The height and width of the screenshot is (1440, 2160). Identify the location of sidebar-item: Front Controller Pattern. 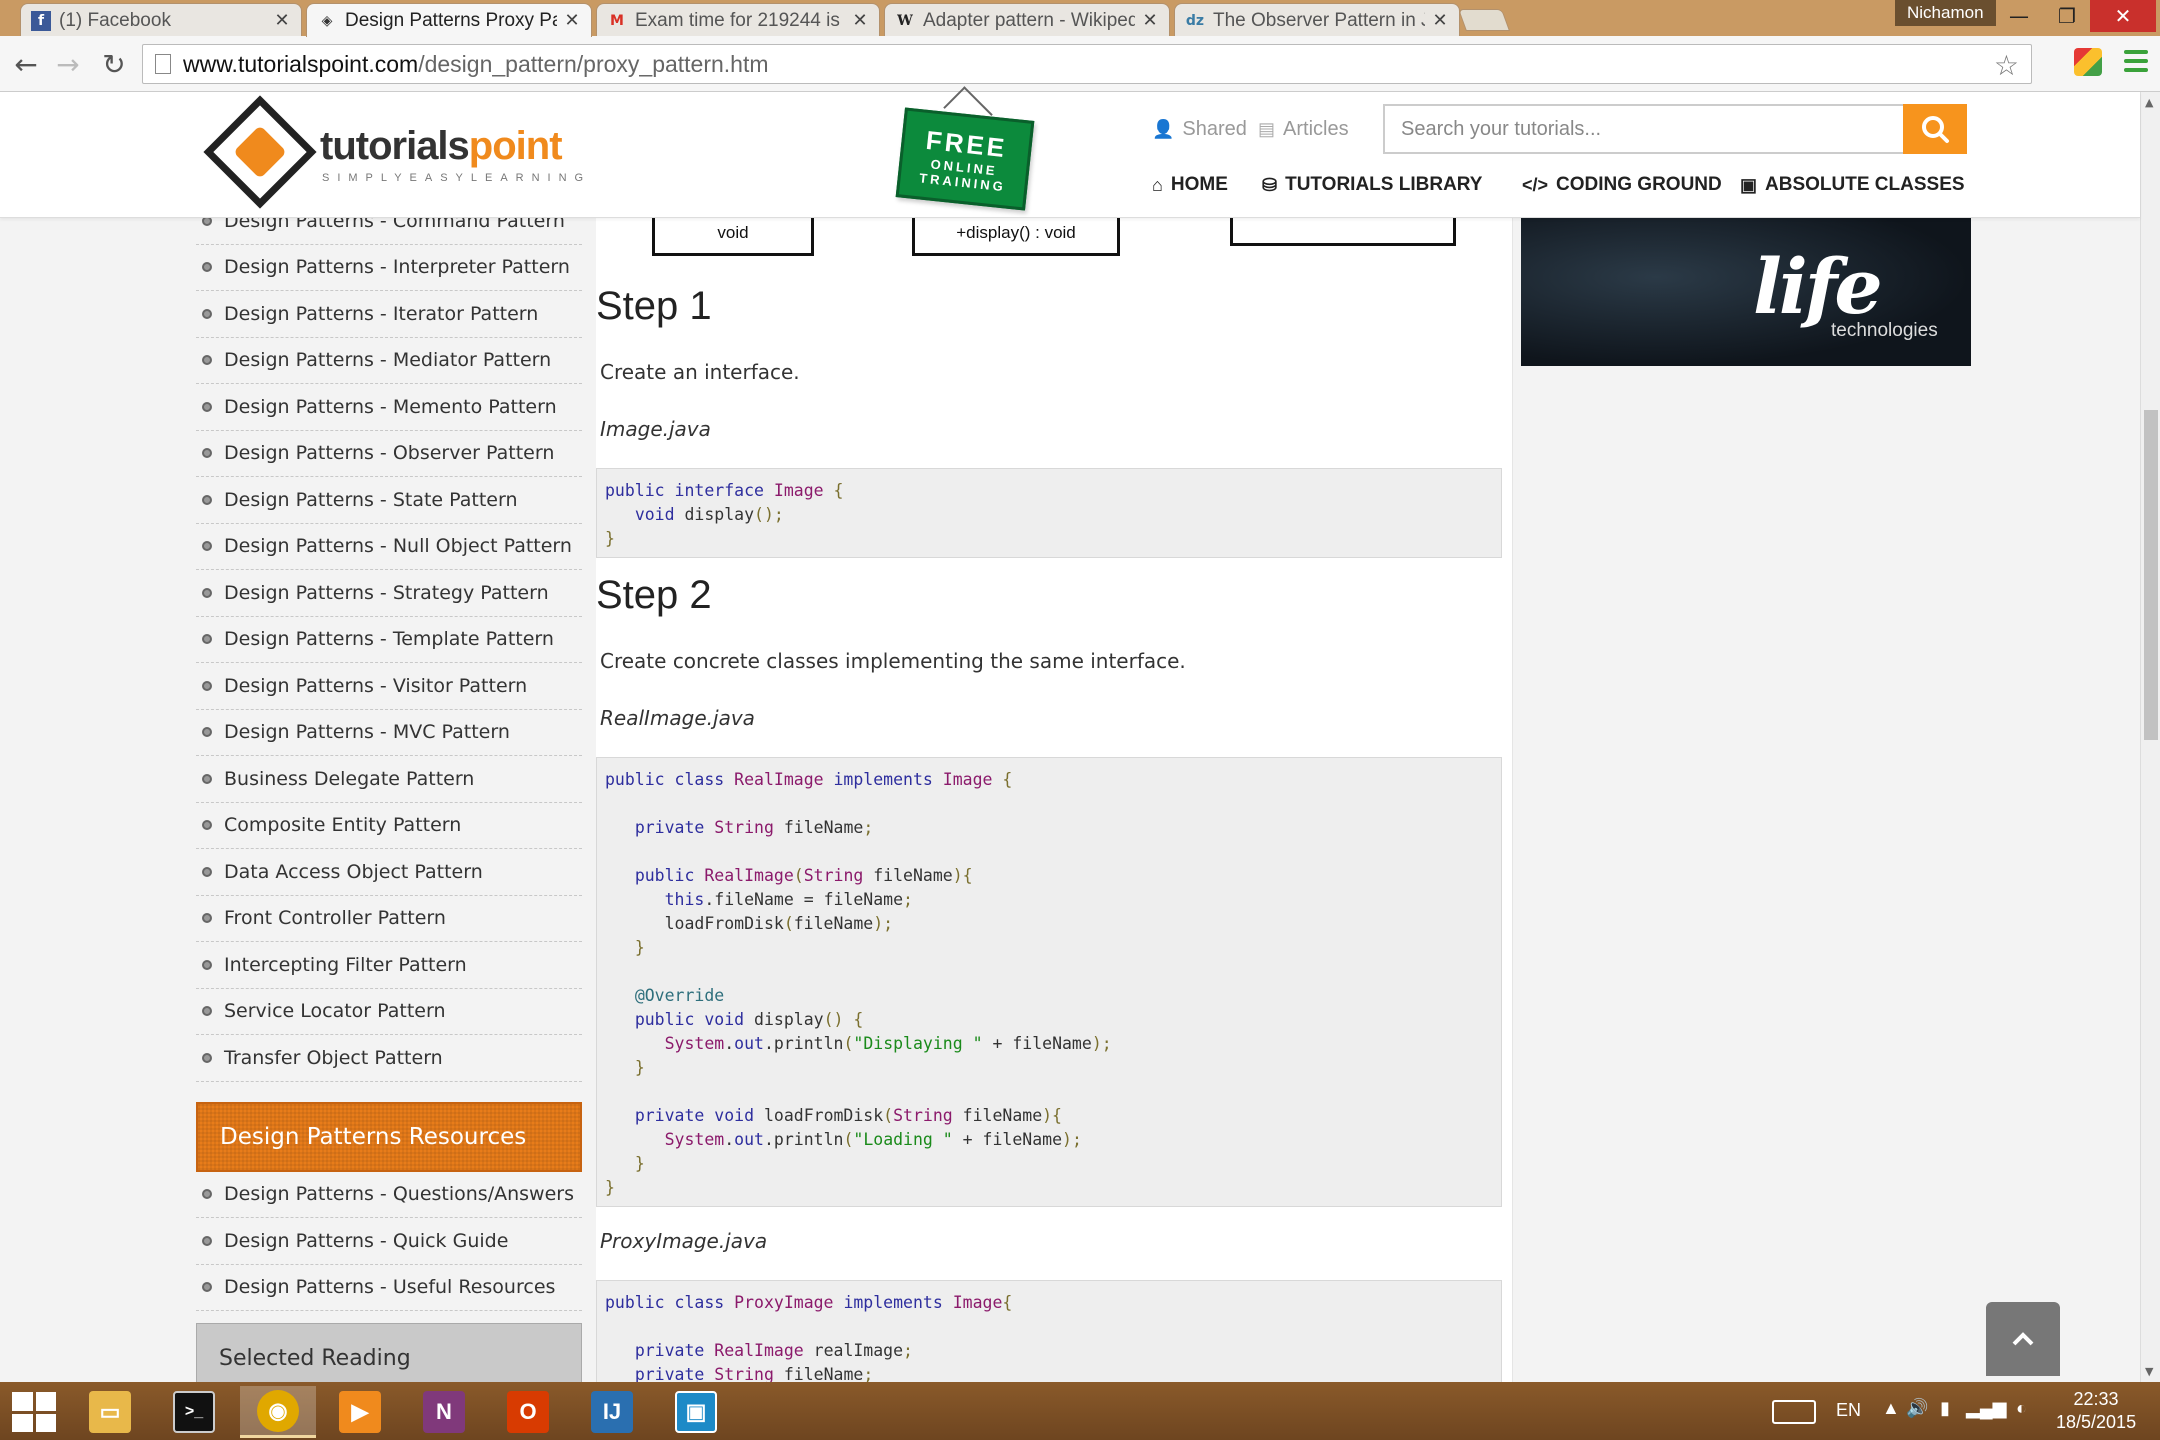
(389, 919).